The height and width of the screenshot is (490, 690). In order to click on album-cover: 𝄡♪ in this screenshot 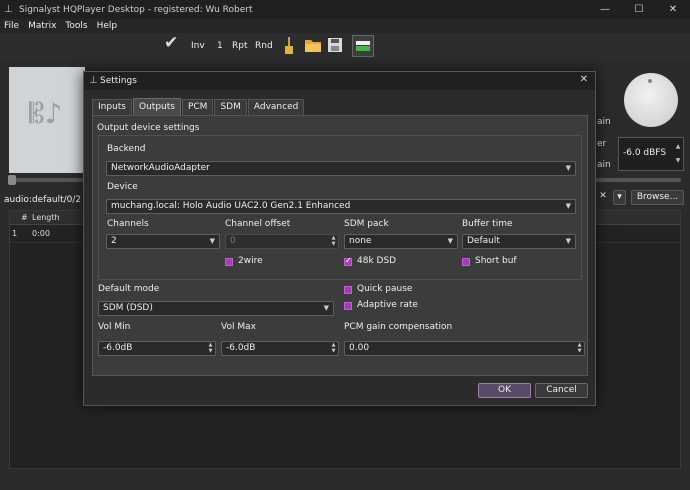, I will do `click(47, 120)`.